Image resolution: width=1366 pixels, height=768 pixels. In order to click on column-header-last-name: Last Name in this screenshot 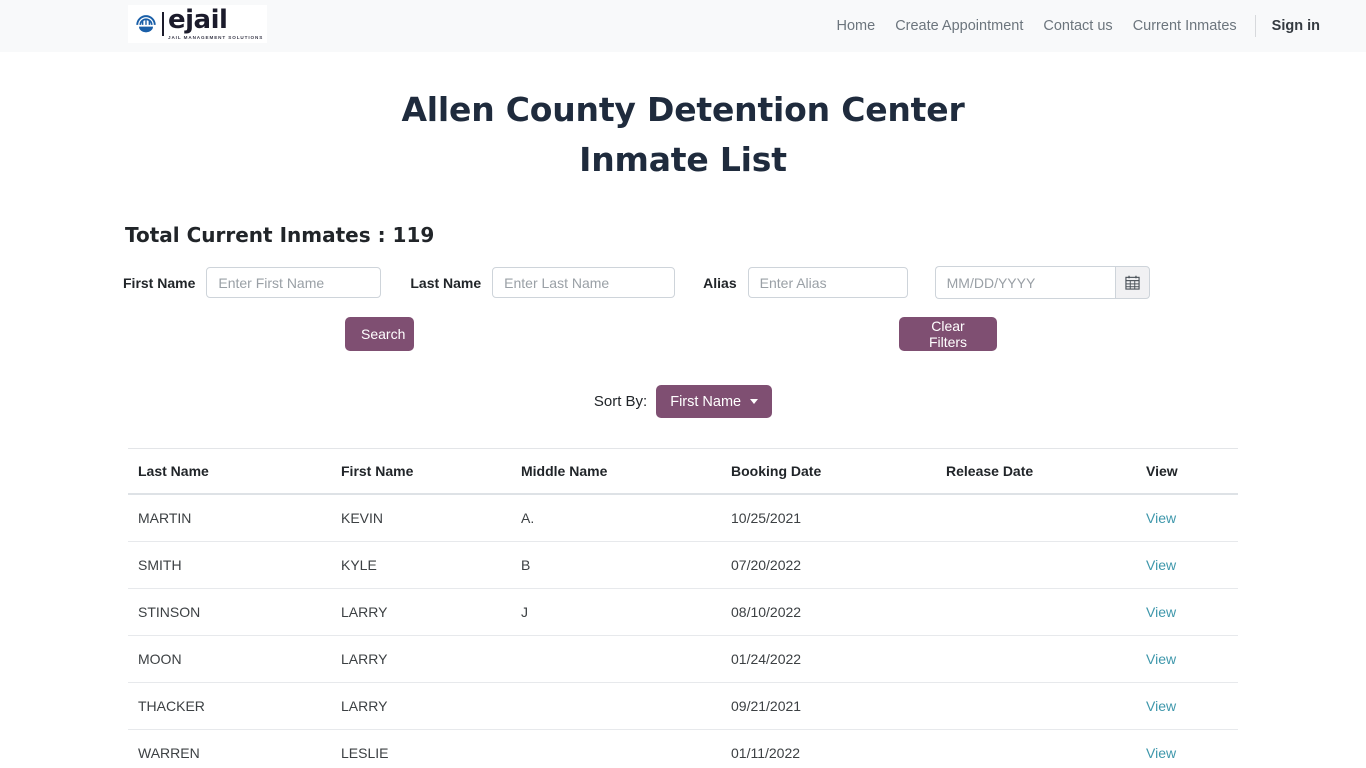, I will do `click(230, 471)`.